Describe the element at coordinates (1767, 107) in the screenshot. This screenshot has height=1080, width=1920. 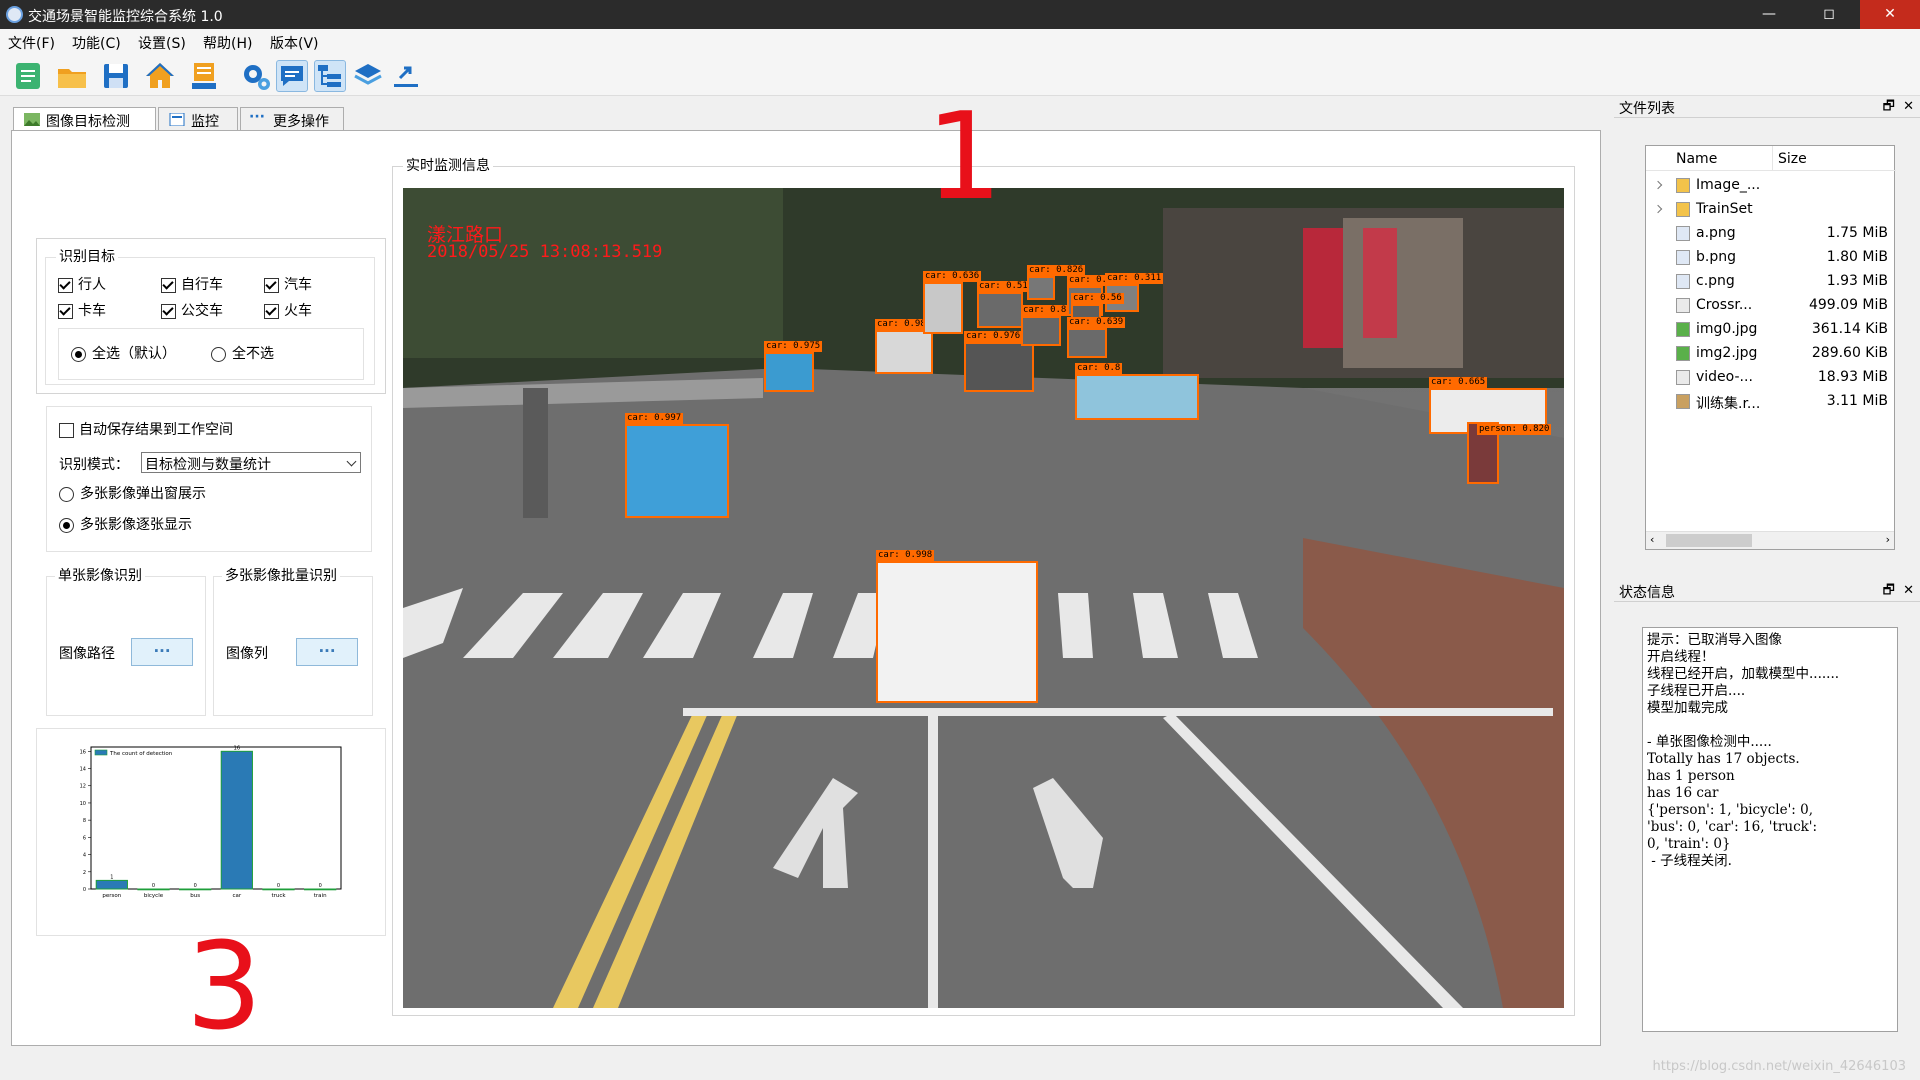
I see `file-panel-header: 文件列表 🗗 ✕` at that location.